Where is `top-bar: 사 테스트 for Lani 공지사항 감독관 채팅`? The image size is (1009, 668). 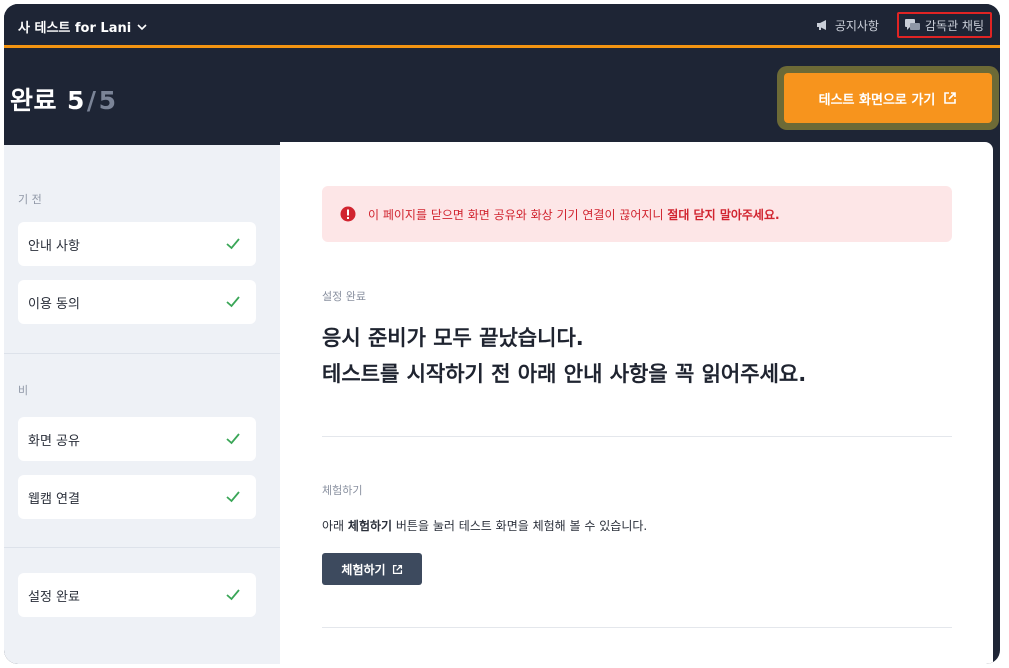
top-bar: 사 테스트 for Lani 공지사항 감독관 채팅 is located at coordinates (502, 26).